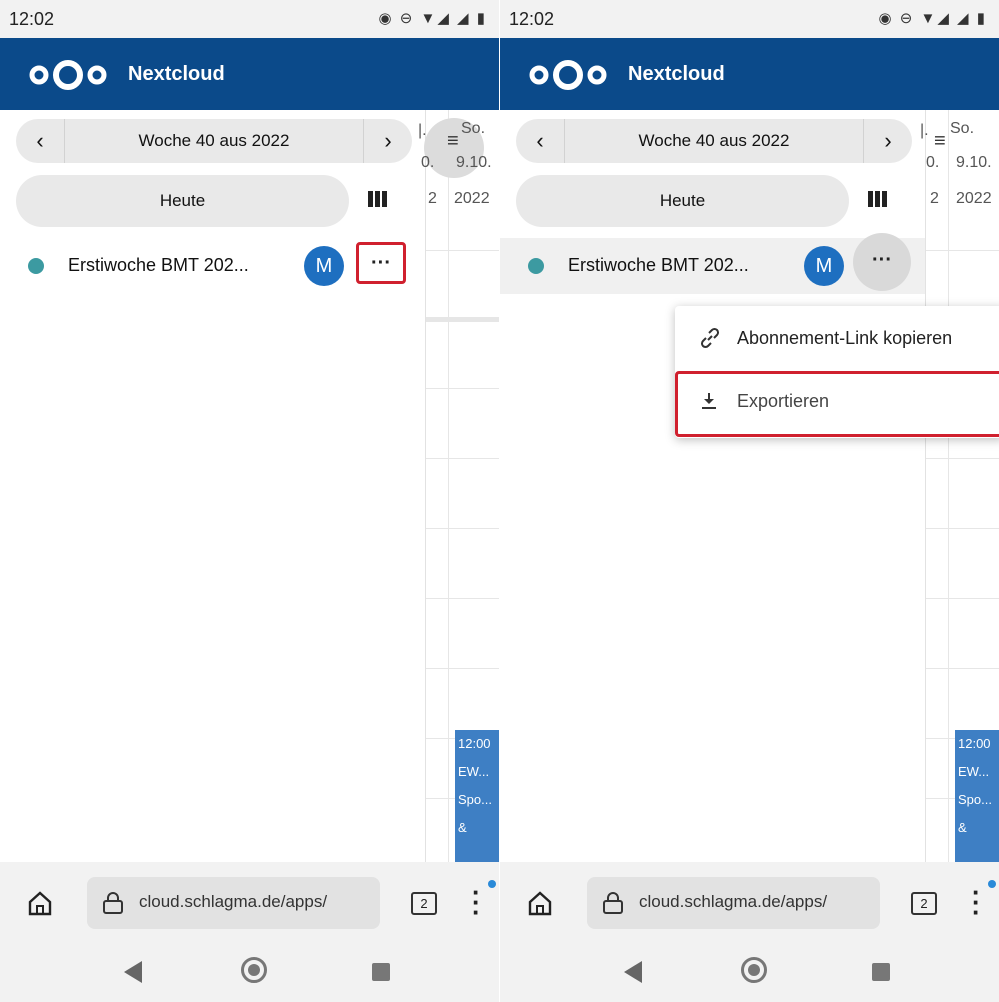 The width and height of the screenshot is (999, 1002). What do you see at coordinates (710, 338) in the screenshot?
I see `link-icon` at bounding box center [710, 338].